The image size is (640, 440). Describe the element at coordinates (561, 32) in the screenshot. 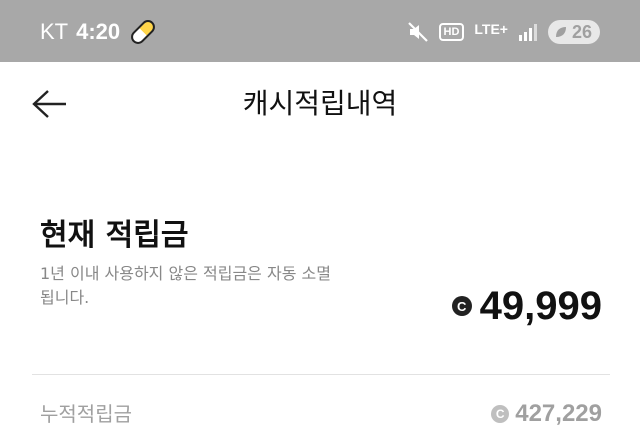

I see `battery-leaf-icon` at that location.